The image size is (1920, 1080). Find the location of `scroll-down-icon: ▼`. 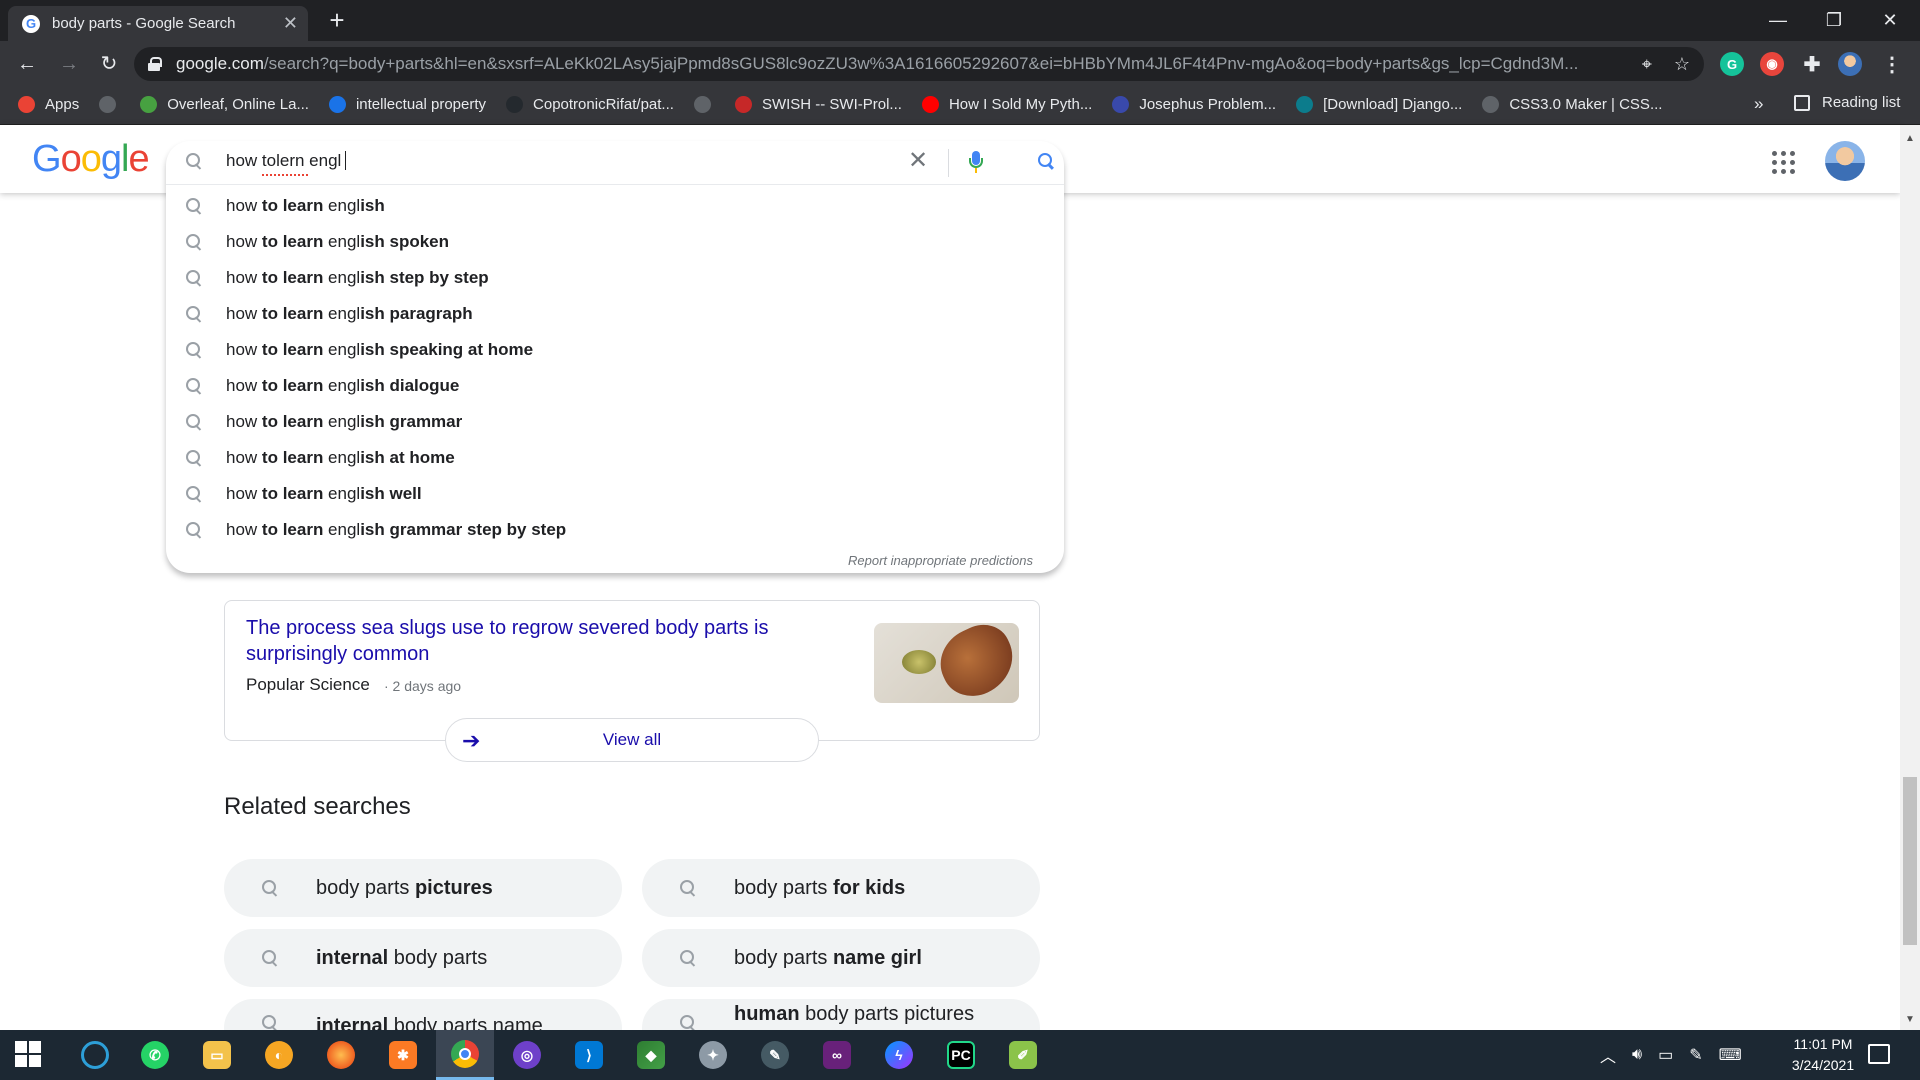

scroll-down-icon: ▼ is located at coordinates (1910, 1019).